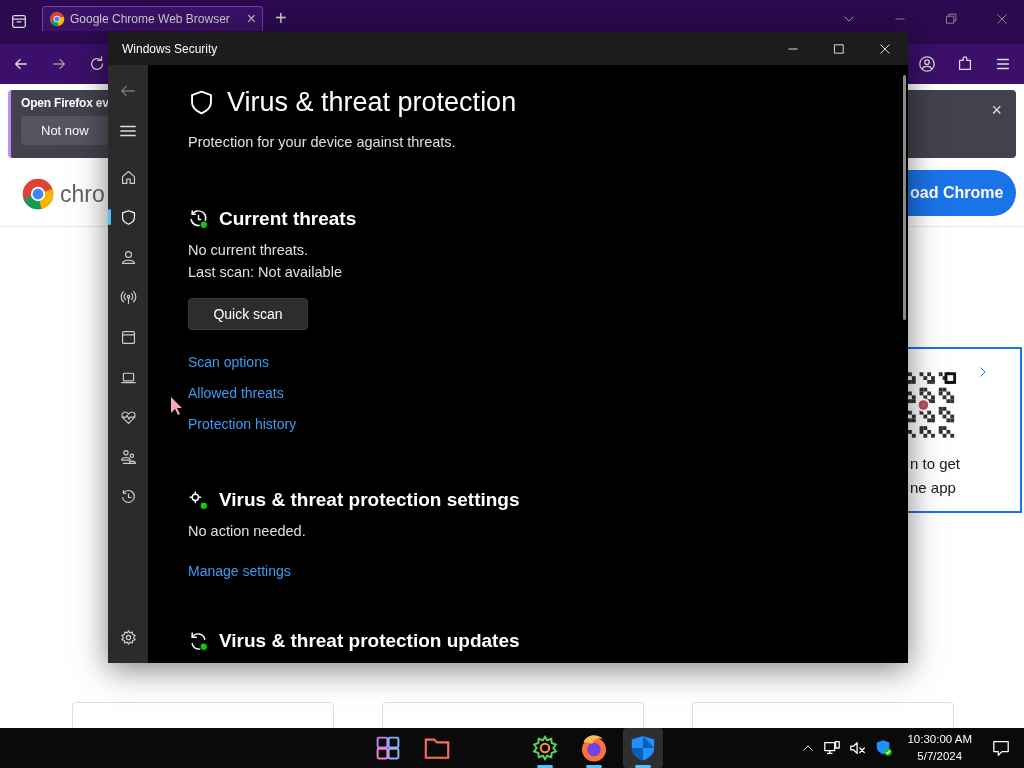 This screenshot has width=1024, height=768. Describe the element at coordinates (962, 193) in the screenshot. I see `download-button: oad Chrome` at that location.